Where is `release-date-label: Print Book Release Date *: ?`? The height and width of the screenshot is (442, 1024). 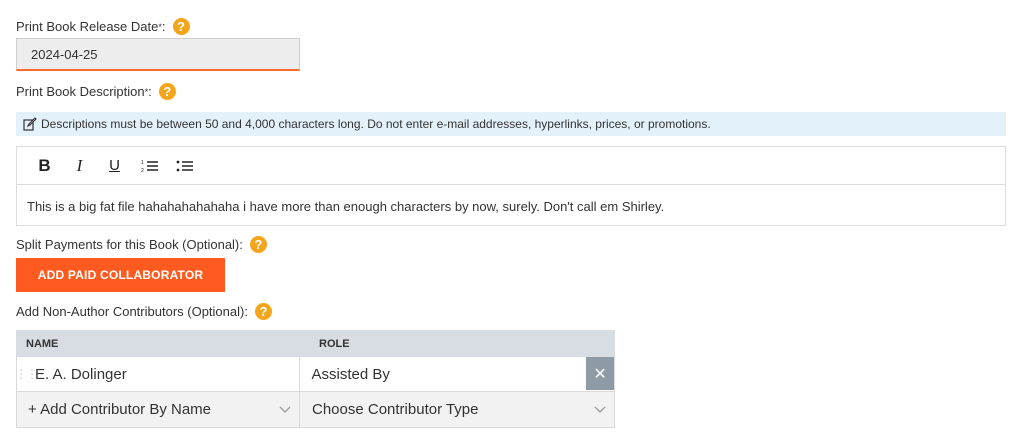
release-date-label: Print Book Release Date *: ? is located at coordinates (103, 26).